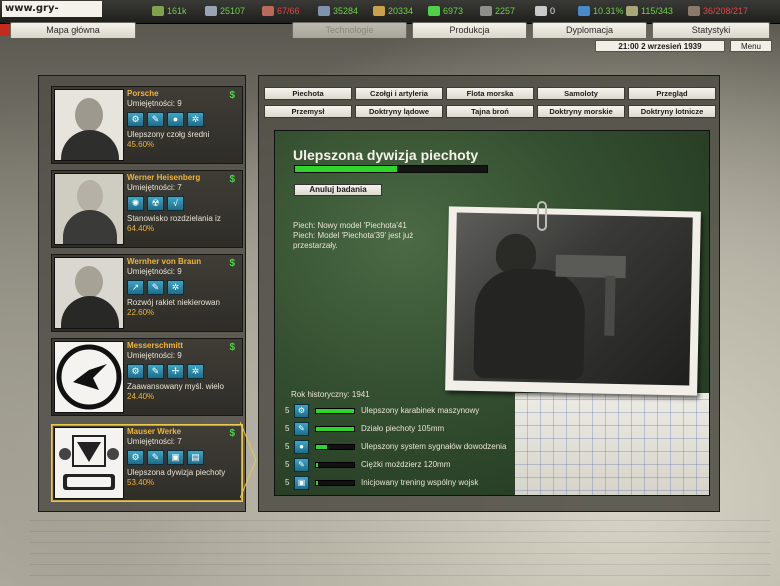 This screenshot has height=586, width=780. I want to click on category-overview: Przegląd, so click(672, 93).